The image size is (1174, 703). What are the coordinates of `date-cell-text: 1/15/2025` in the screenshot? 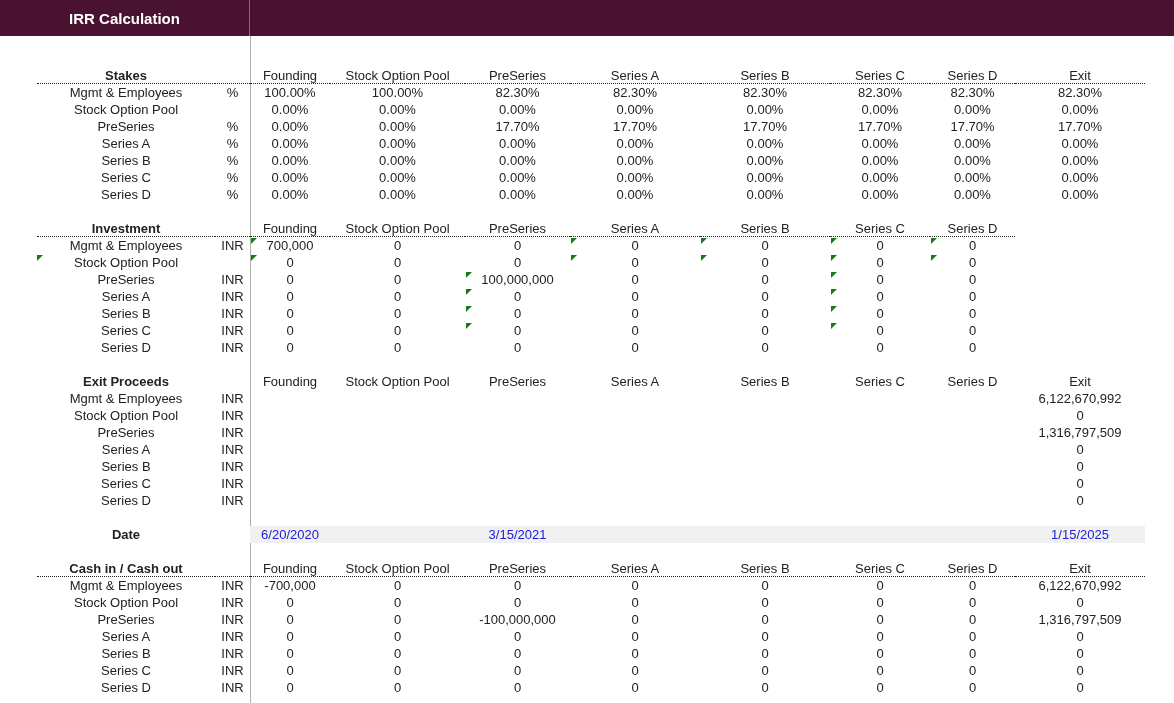 It's located at (1080, 534).